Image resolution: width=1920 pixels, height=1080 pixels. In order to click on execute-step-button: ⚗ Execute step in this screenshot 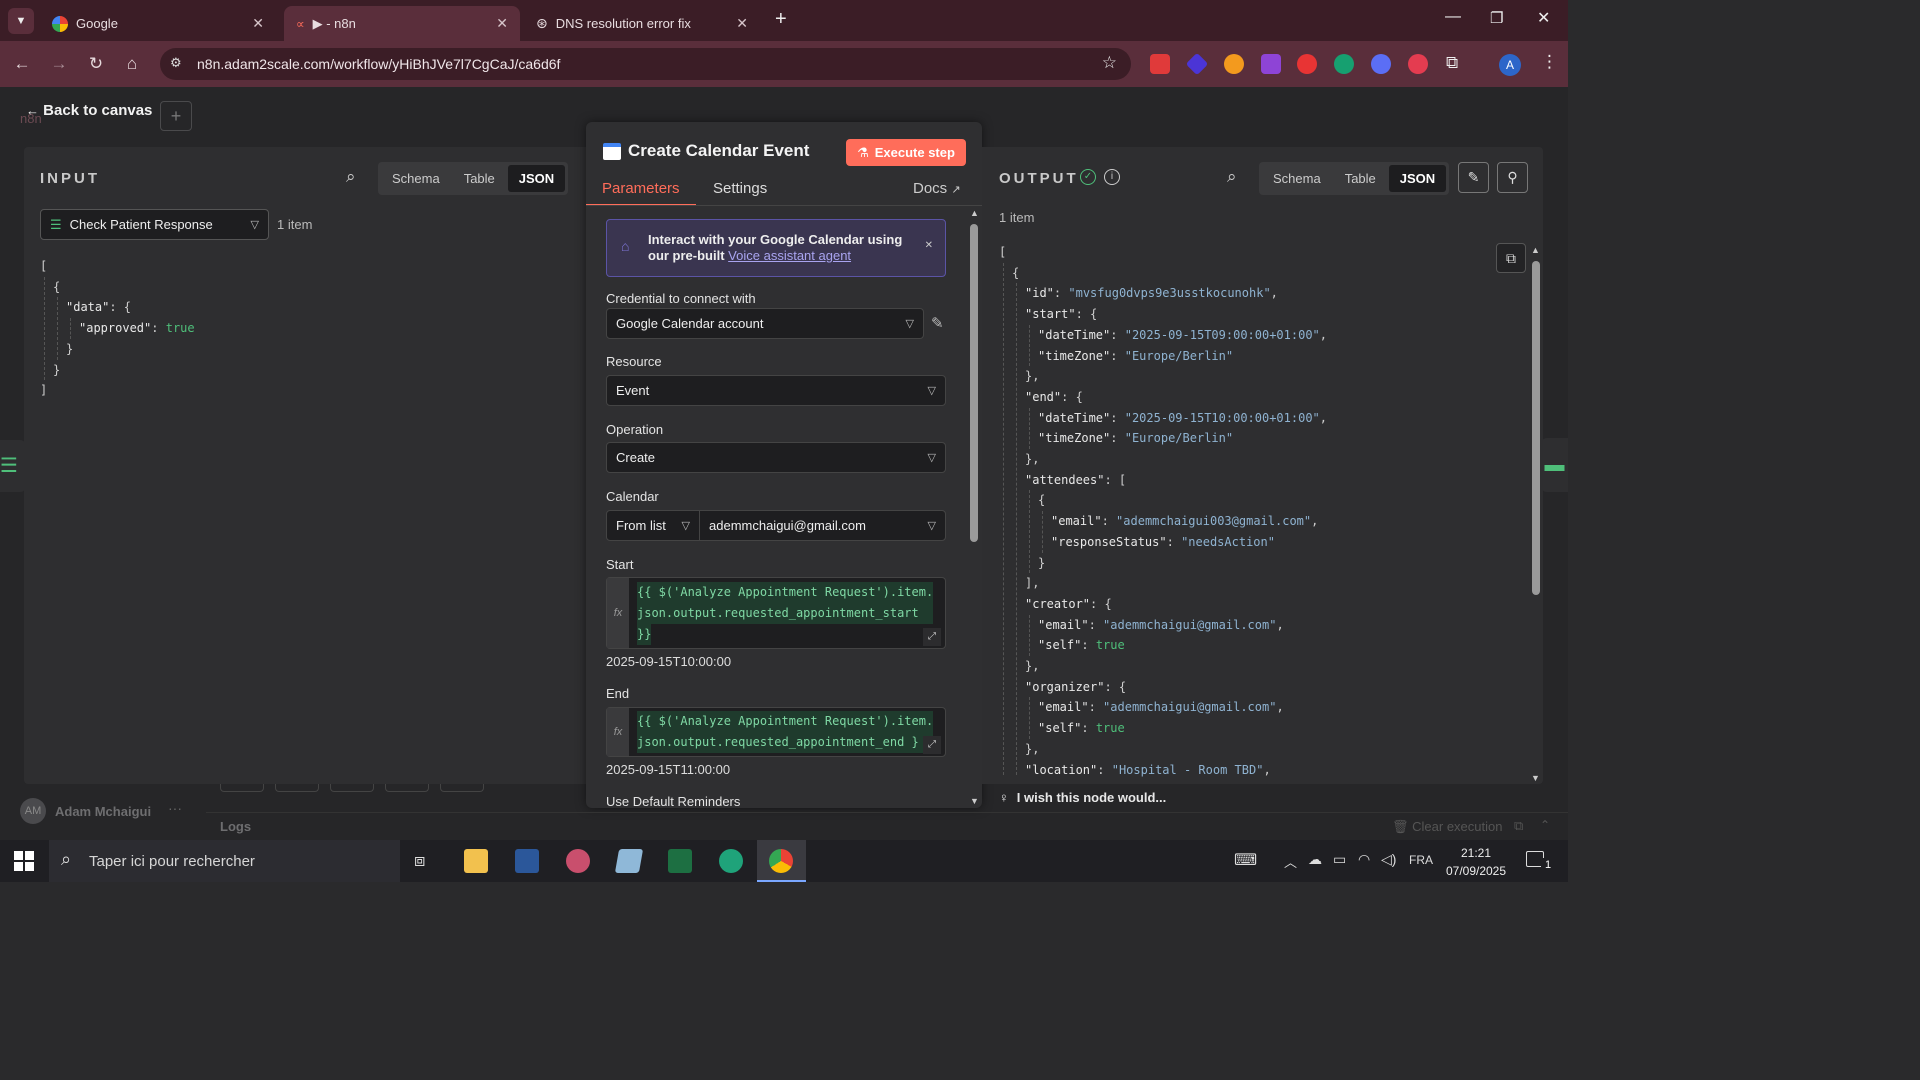, I will do `click(906, 152)`.